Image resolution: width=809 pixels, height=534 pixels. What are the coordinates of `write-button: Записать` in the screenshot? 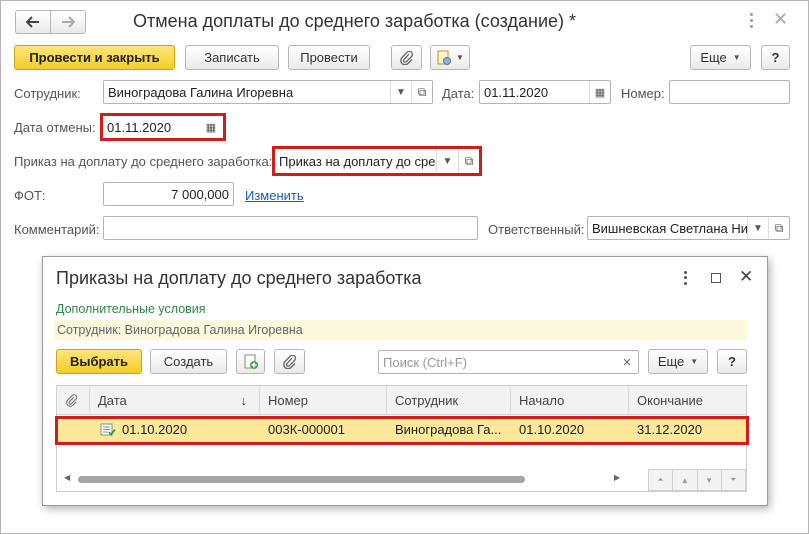 It's located at (232, 57).